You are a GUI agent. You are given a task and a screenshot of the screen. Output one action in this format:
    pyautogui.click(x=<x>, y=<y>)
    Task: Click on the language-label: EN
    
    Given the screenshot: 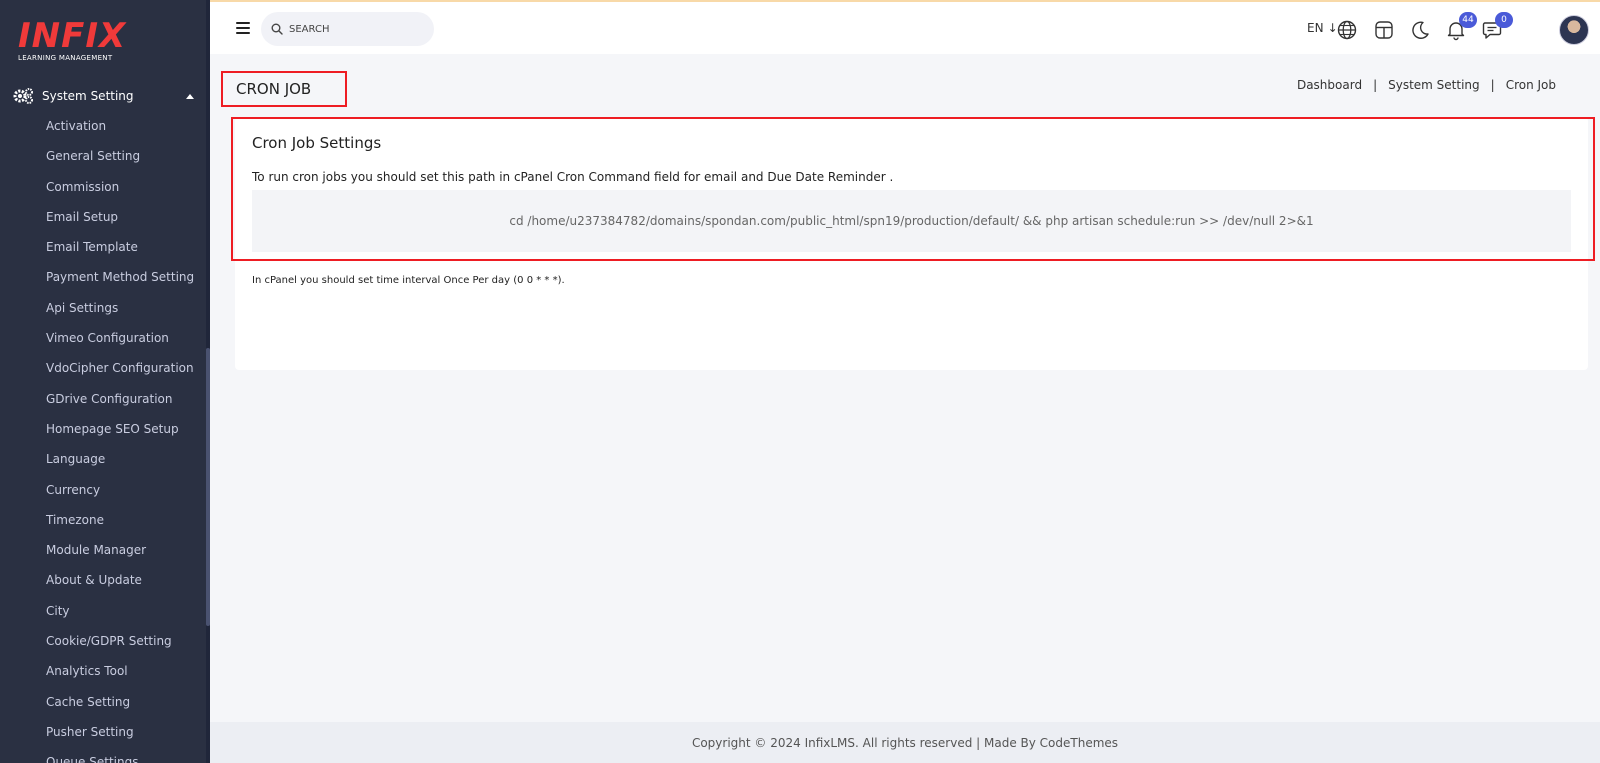 What is the action you would take?
    pyautogui.click(x=1315, y=28)
    